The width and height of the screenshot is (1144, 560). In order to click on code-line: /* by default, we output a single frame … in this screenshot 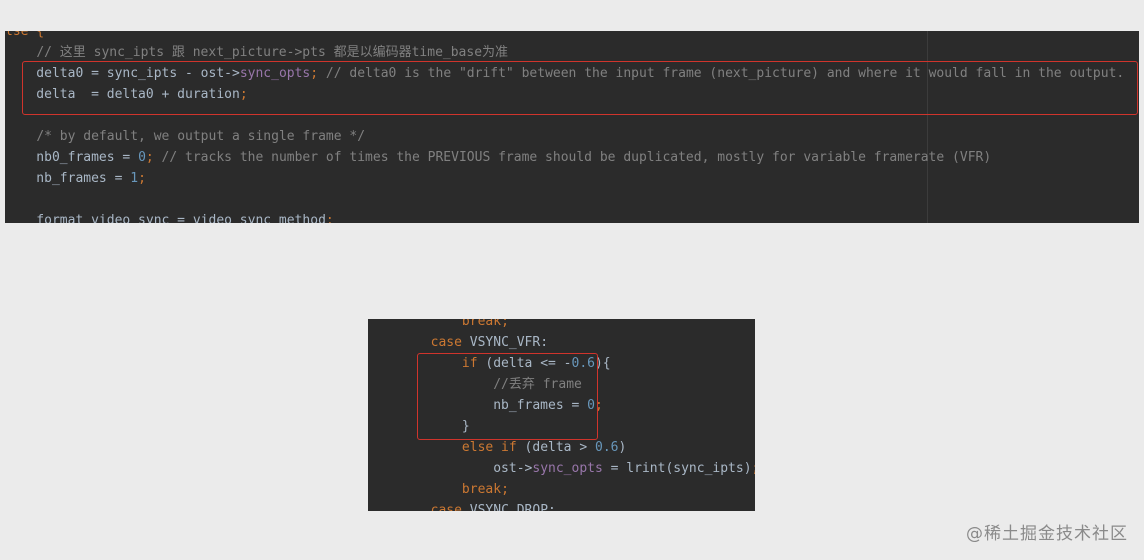, I will do `click(185, 136)`.